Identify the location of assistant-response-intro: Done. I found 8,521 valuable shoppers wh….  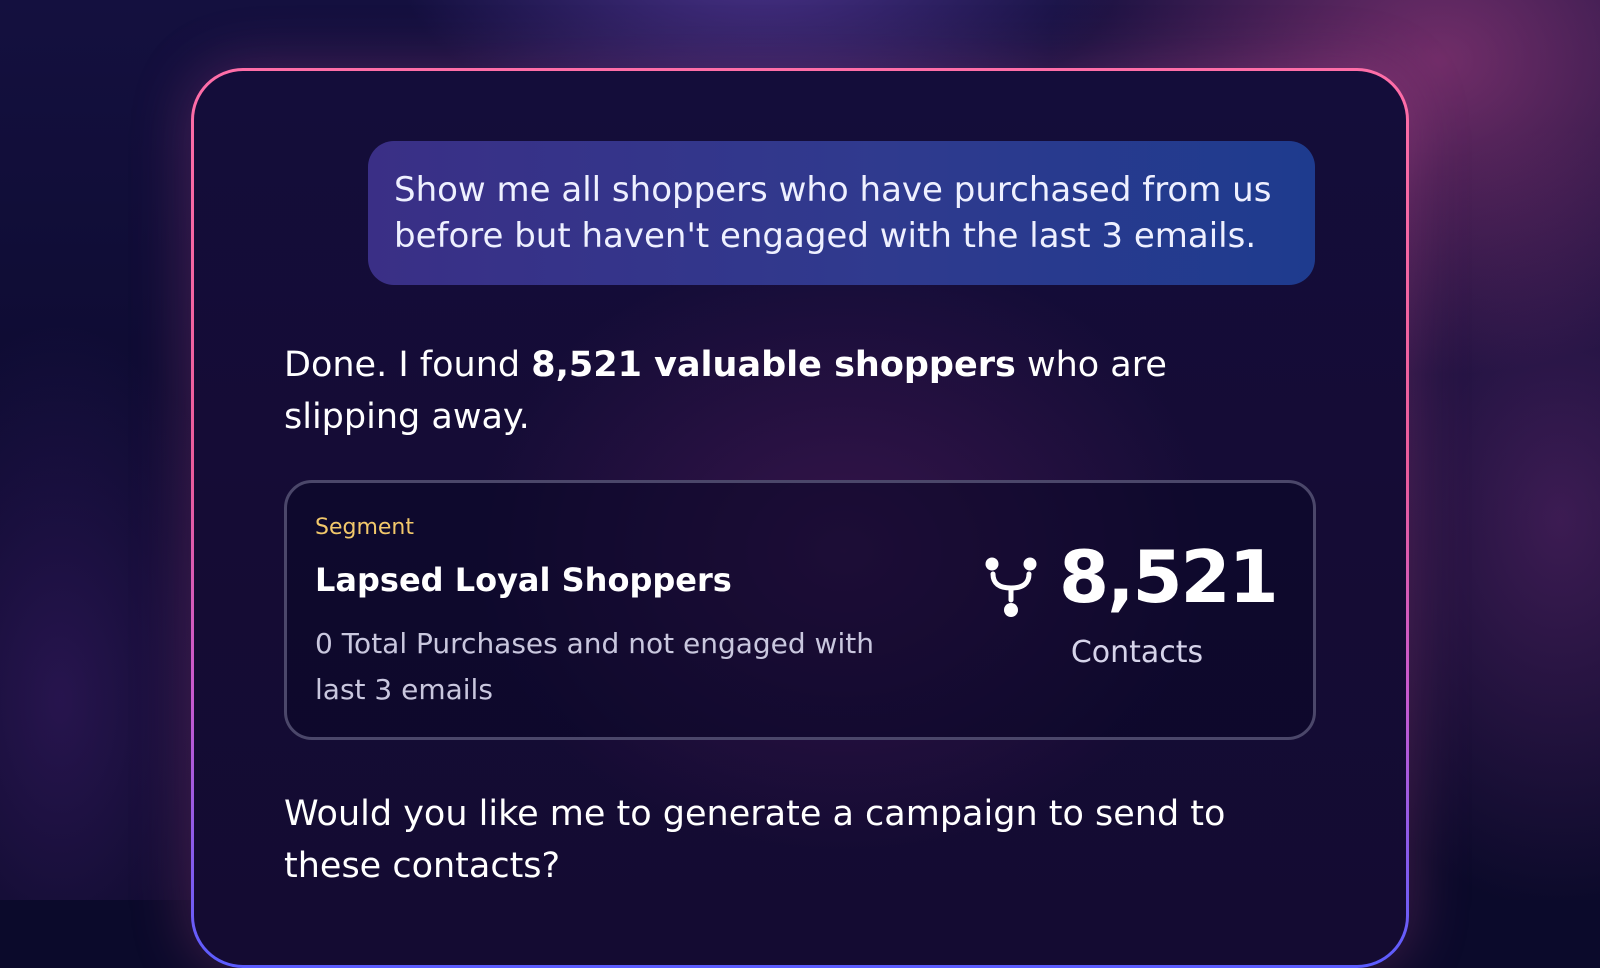
(794, 391).